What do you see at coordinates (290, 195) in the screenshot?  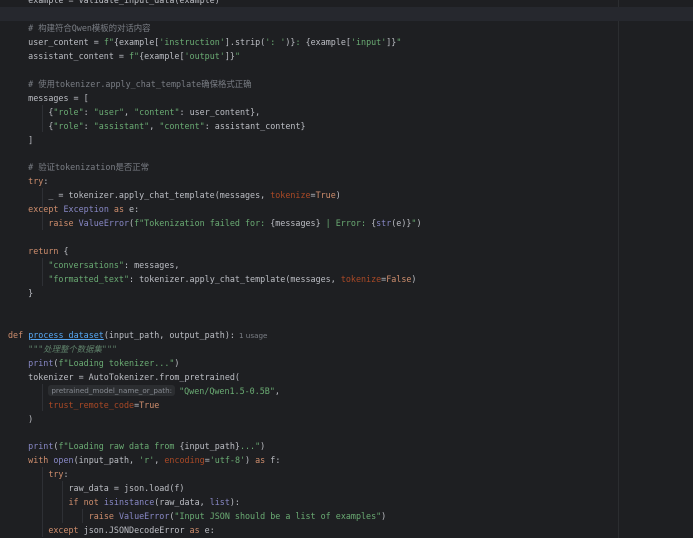 I see `code-token: tokenize` at bounding box center [290, 195].